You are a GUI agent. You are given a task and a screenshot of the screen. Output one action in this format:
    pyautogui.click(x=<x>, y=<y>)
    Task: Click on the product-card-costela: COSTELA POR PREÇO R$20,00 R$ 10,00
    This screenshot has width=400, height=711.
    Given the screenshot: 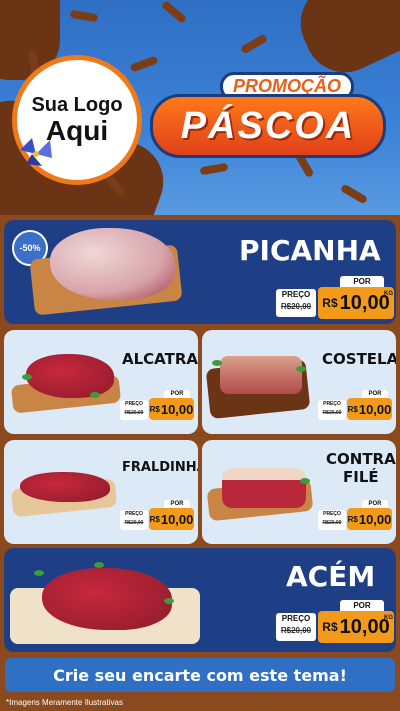 What is the action you would take?
    pyautogui.click(x=299, y=382)
    